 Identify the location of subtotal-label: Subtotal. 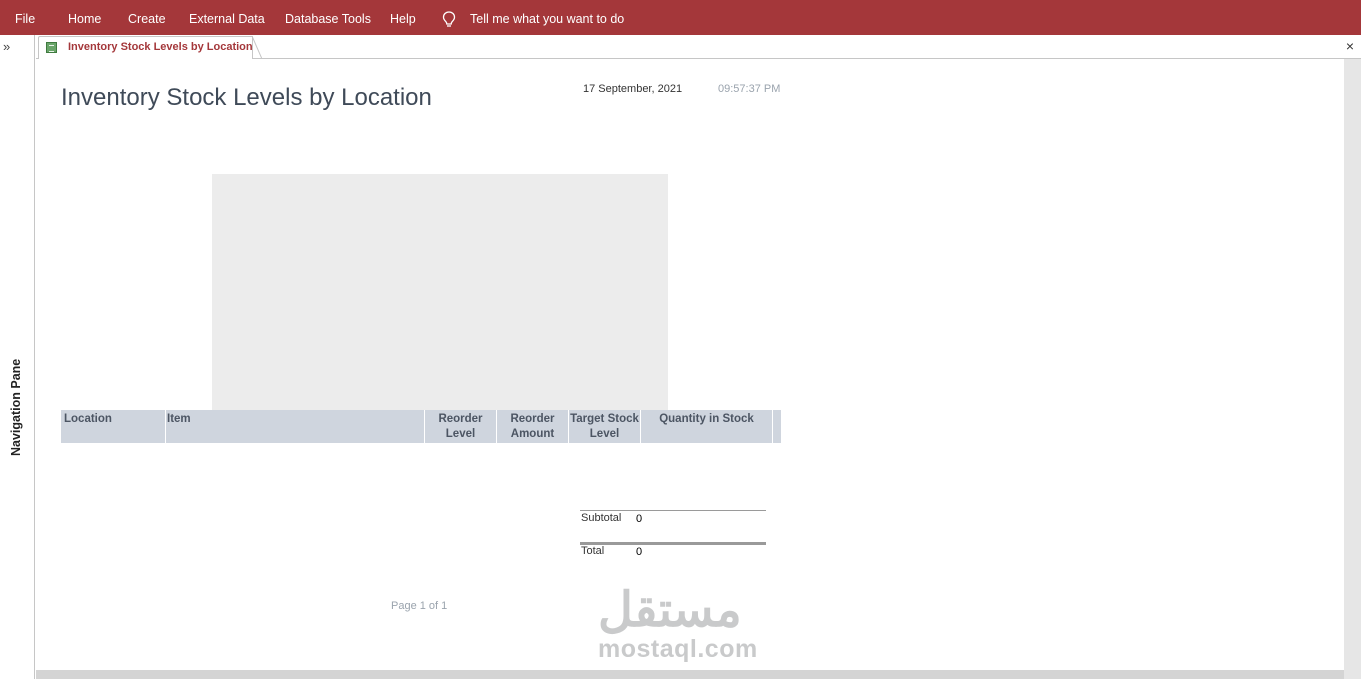
(601, 518).